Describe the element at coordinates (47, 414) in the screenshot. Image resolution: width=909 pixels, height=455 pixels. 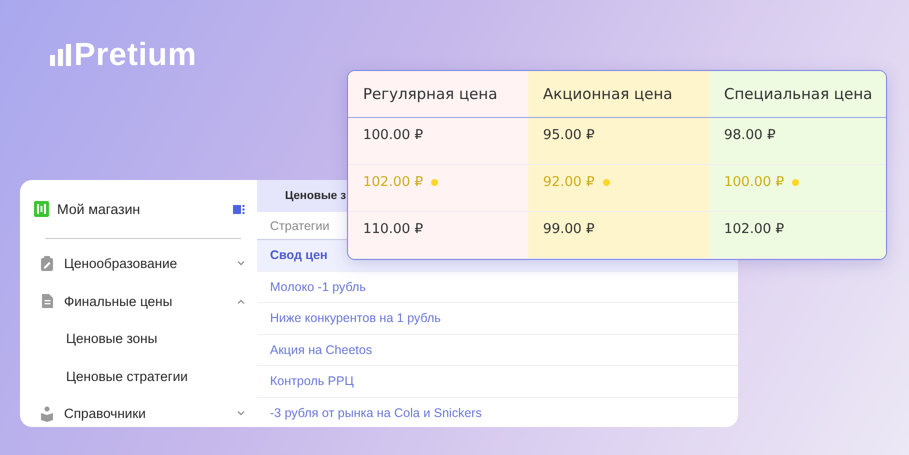
I see `book-icon` at that location.